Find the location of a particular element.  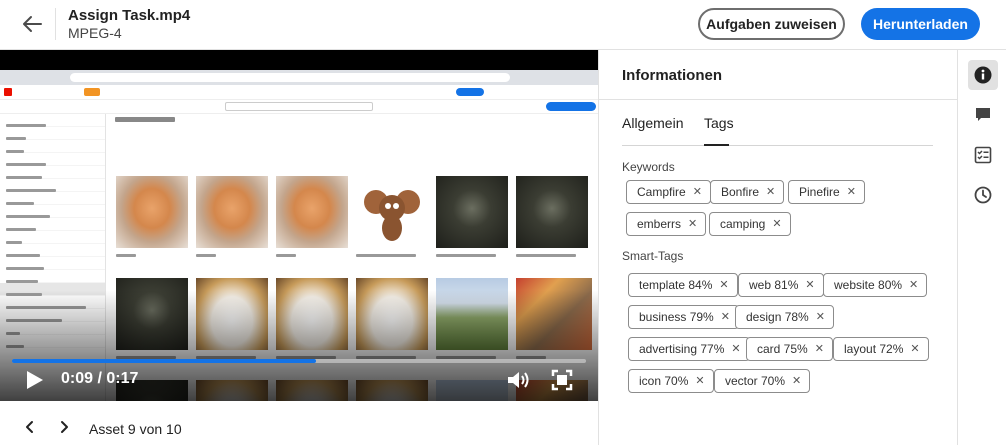

keyword-tag: Campfire ✕ is located at coordinates (668, 192).